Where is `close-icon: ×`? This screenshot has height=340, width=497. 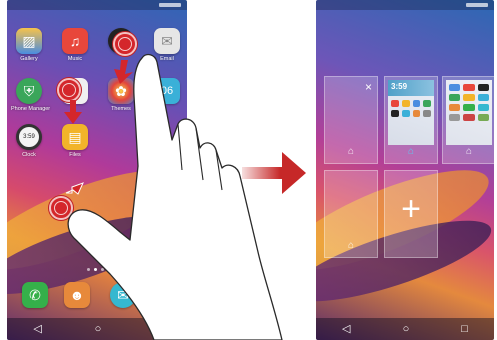 close-icon: × is located at coordinates (368, 87).